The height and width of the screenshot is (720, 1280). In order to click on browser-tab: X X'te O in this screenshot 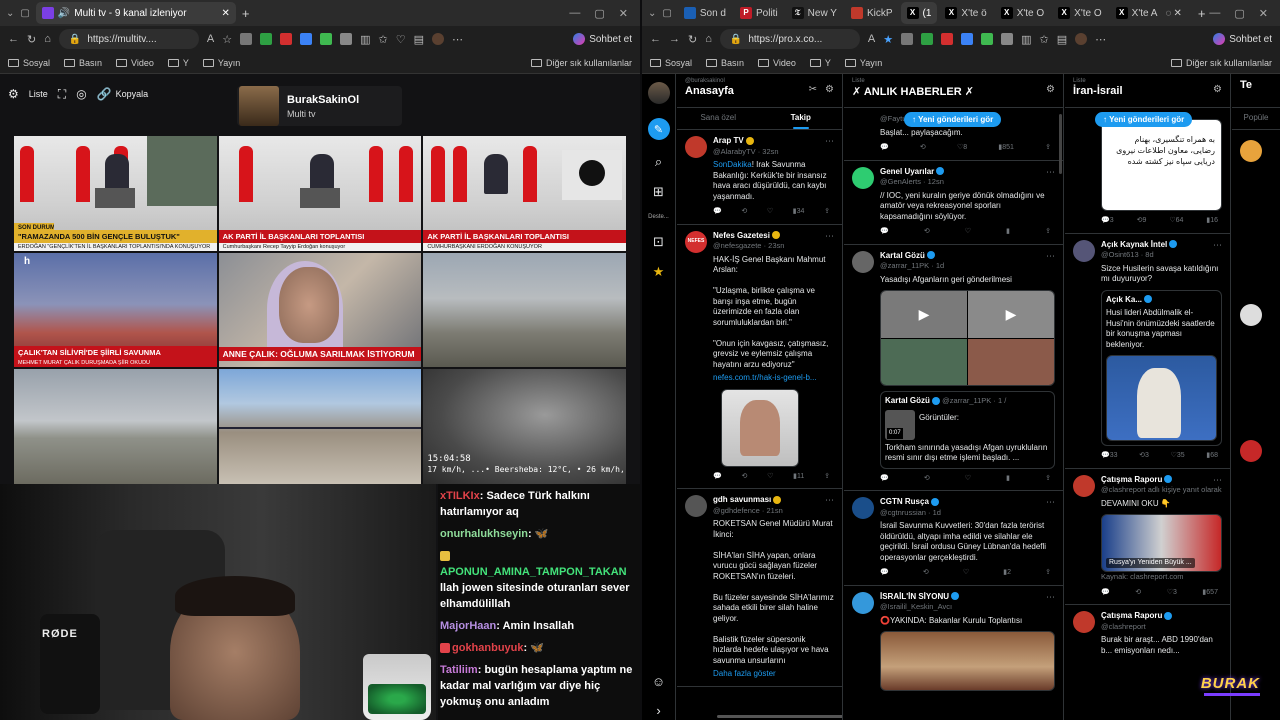, I will do `click(1079, 13)`.